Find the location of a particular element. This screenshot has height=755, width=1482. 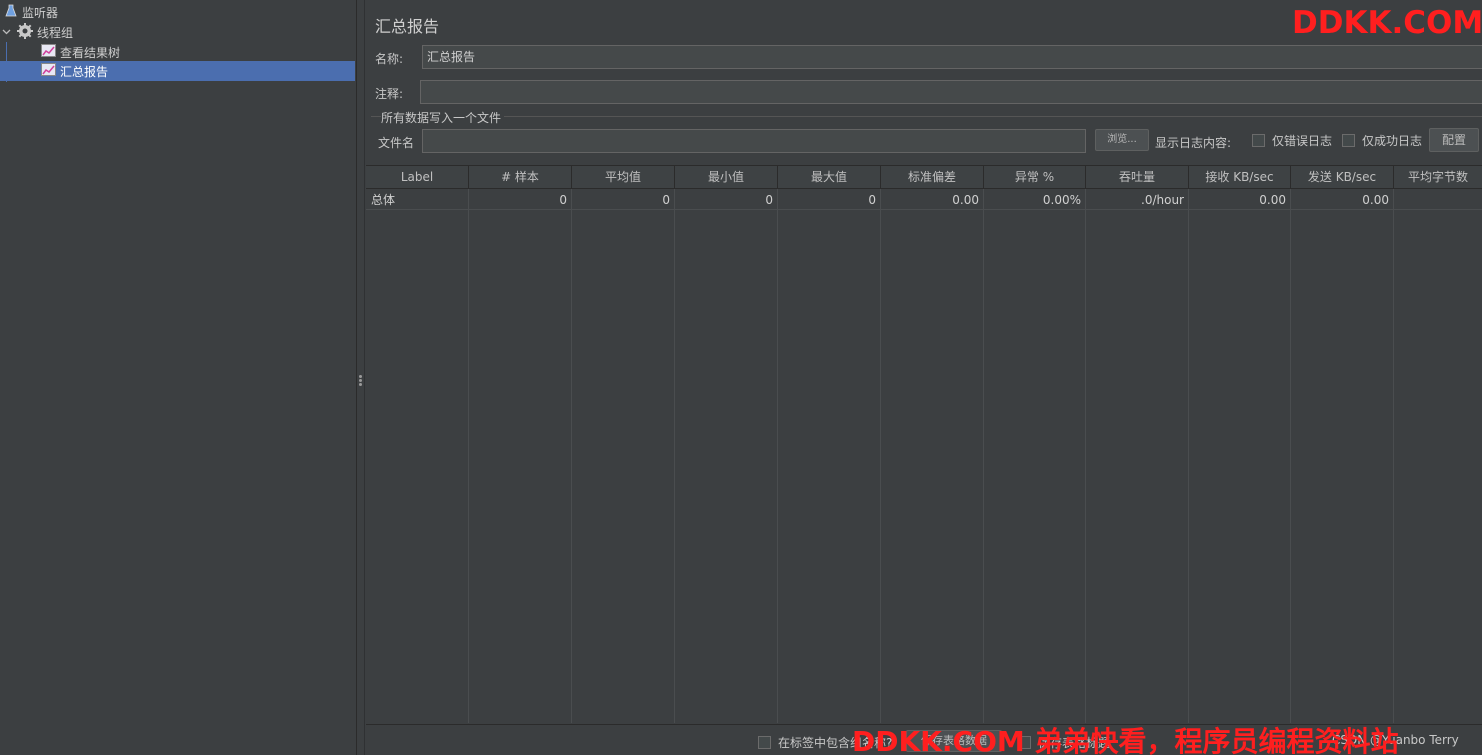

group-title: 所有数据写入一个文件 is located at coordinates (443, 117).